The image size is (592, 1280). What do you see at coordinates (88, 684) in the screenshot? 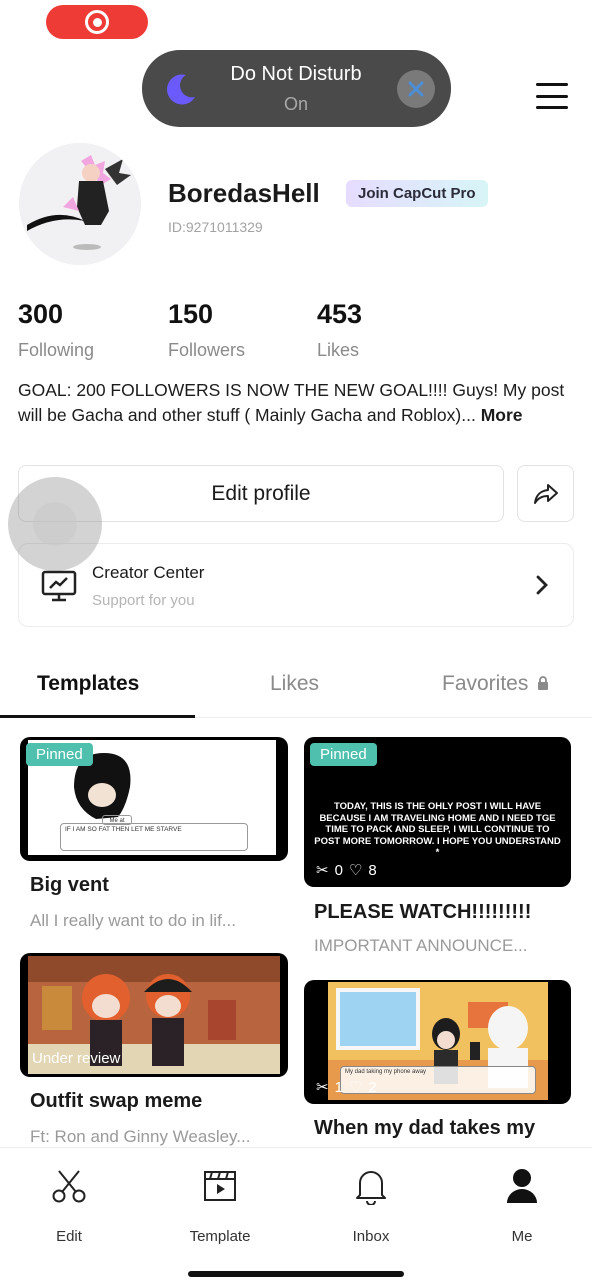
I see `tab-templates: Templates` at bounding box center [88, 684].